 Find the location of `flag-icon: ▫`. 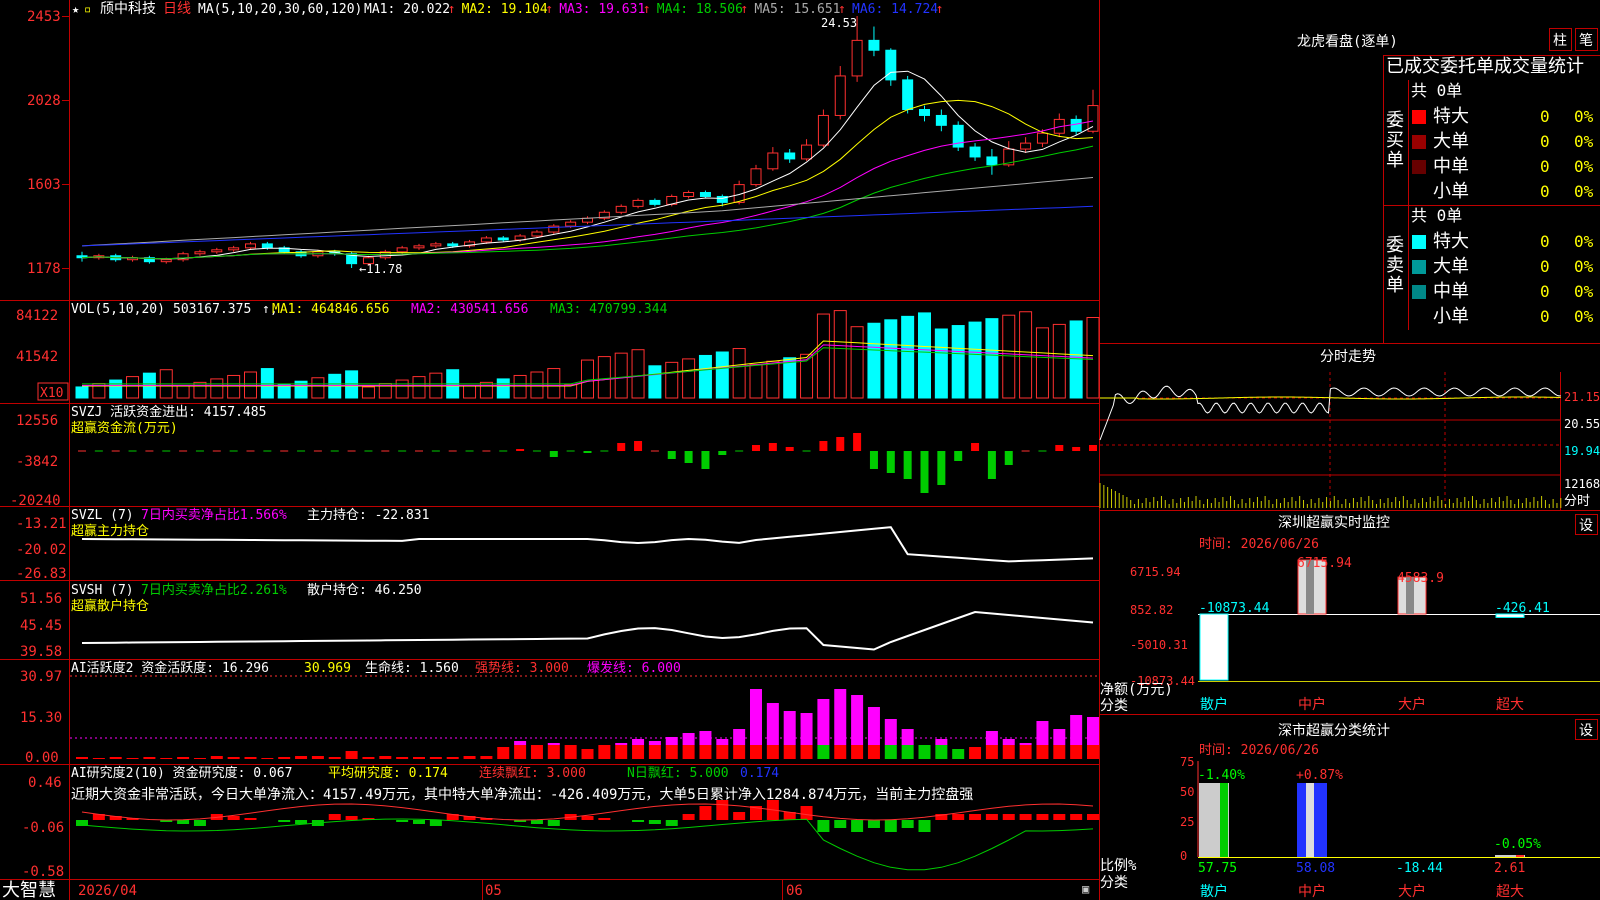

flag-icon: ▫ is located at coordinates (87, 9).